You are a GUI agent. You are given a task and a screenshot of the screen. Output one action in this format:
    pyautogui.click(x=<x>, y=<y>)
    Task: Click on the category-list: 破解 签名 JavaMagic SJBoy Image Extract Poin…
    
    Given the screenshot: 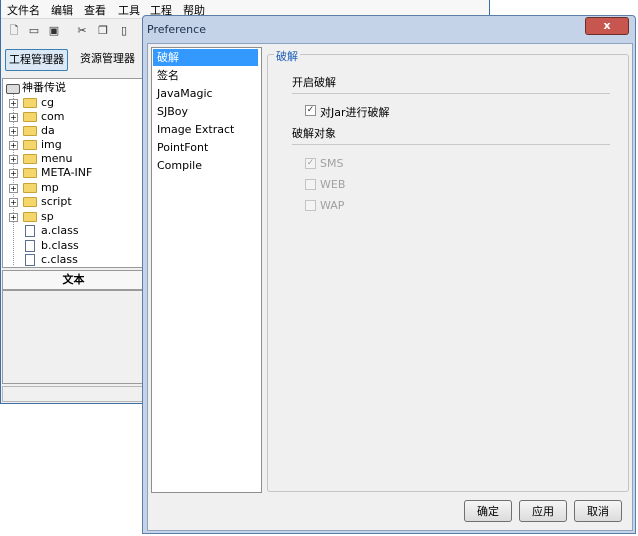 What is the action you would take?
    pyautogui.click(x=206, y=270)
    